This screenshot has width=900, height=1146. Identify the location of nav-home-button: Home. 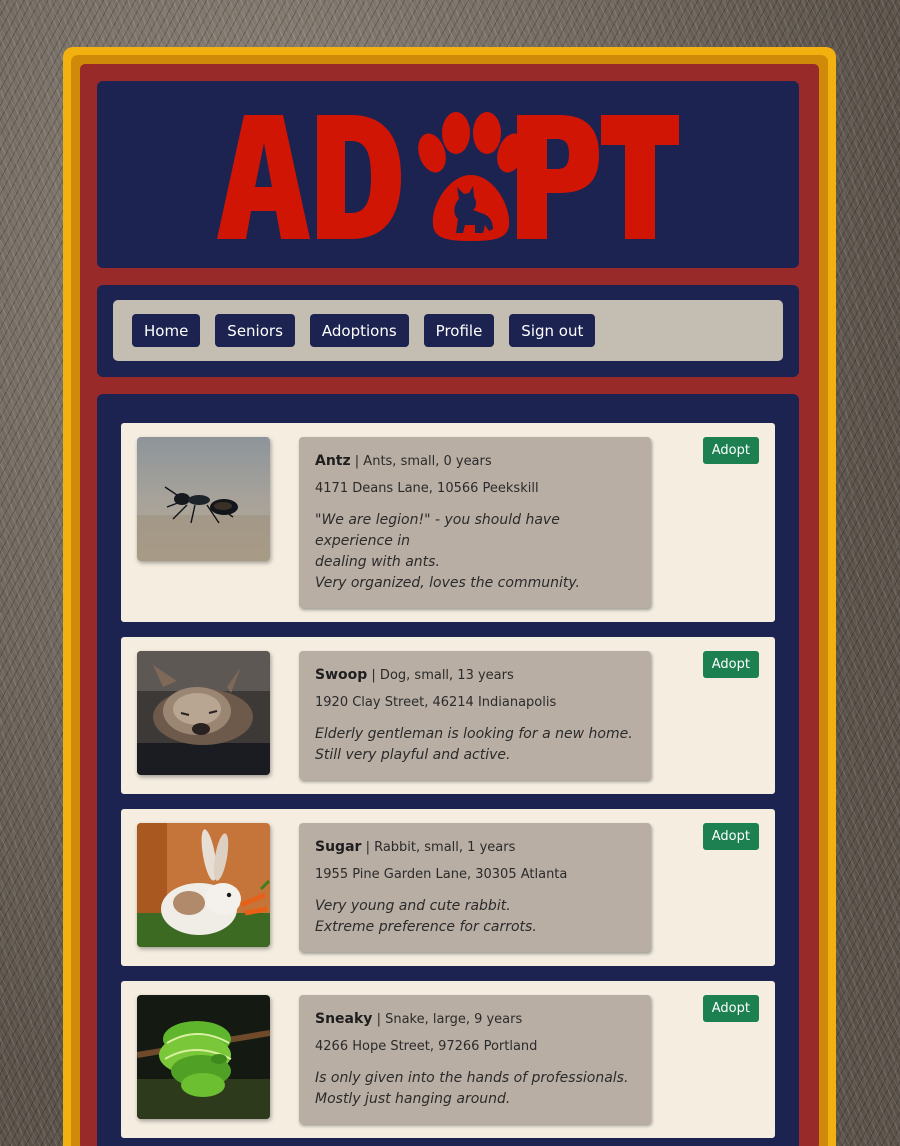
(166, 330).